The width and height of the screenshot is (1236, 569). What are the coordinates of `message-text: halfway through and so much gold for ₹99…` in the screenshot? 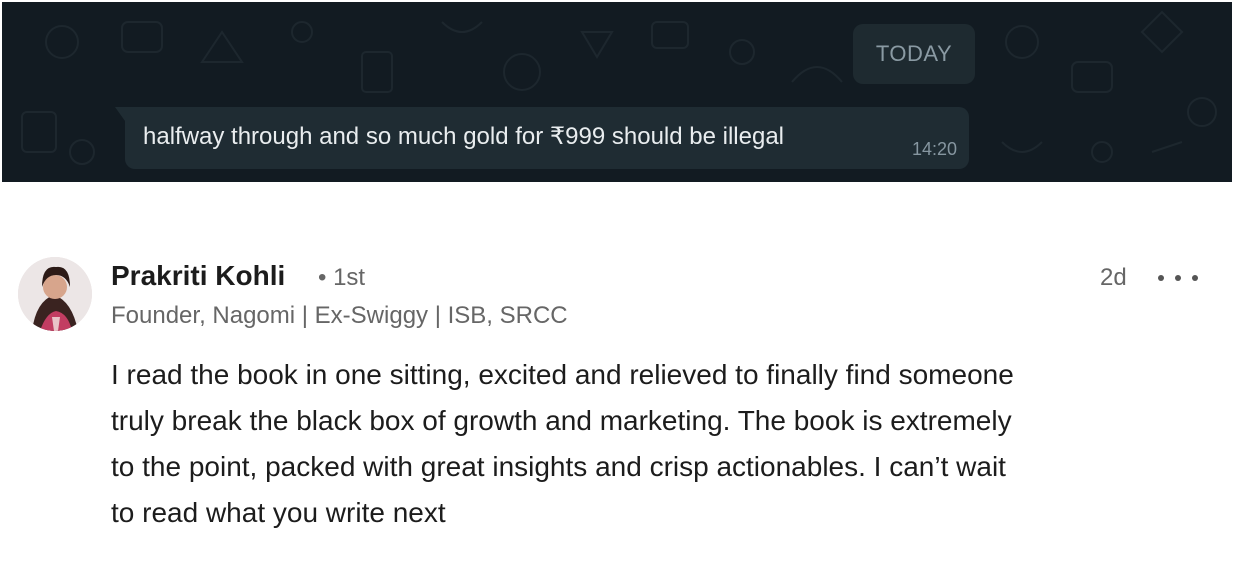 It's located at (464, 136).